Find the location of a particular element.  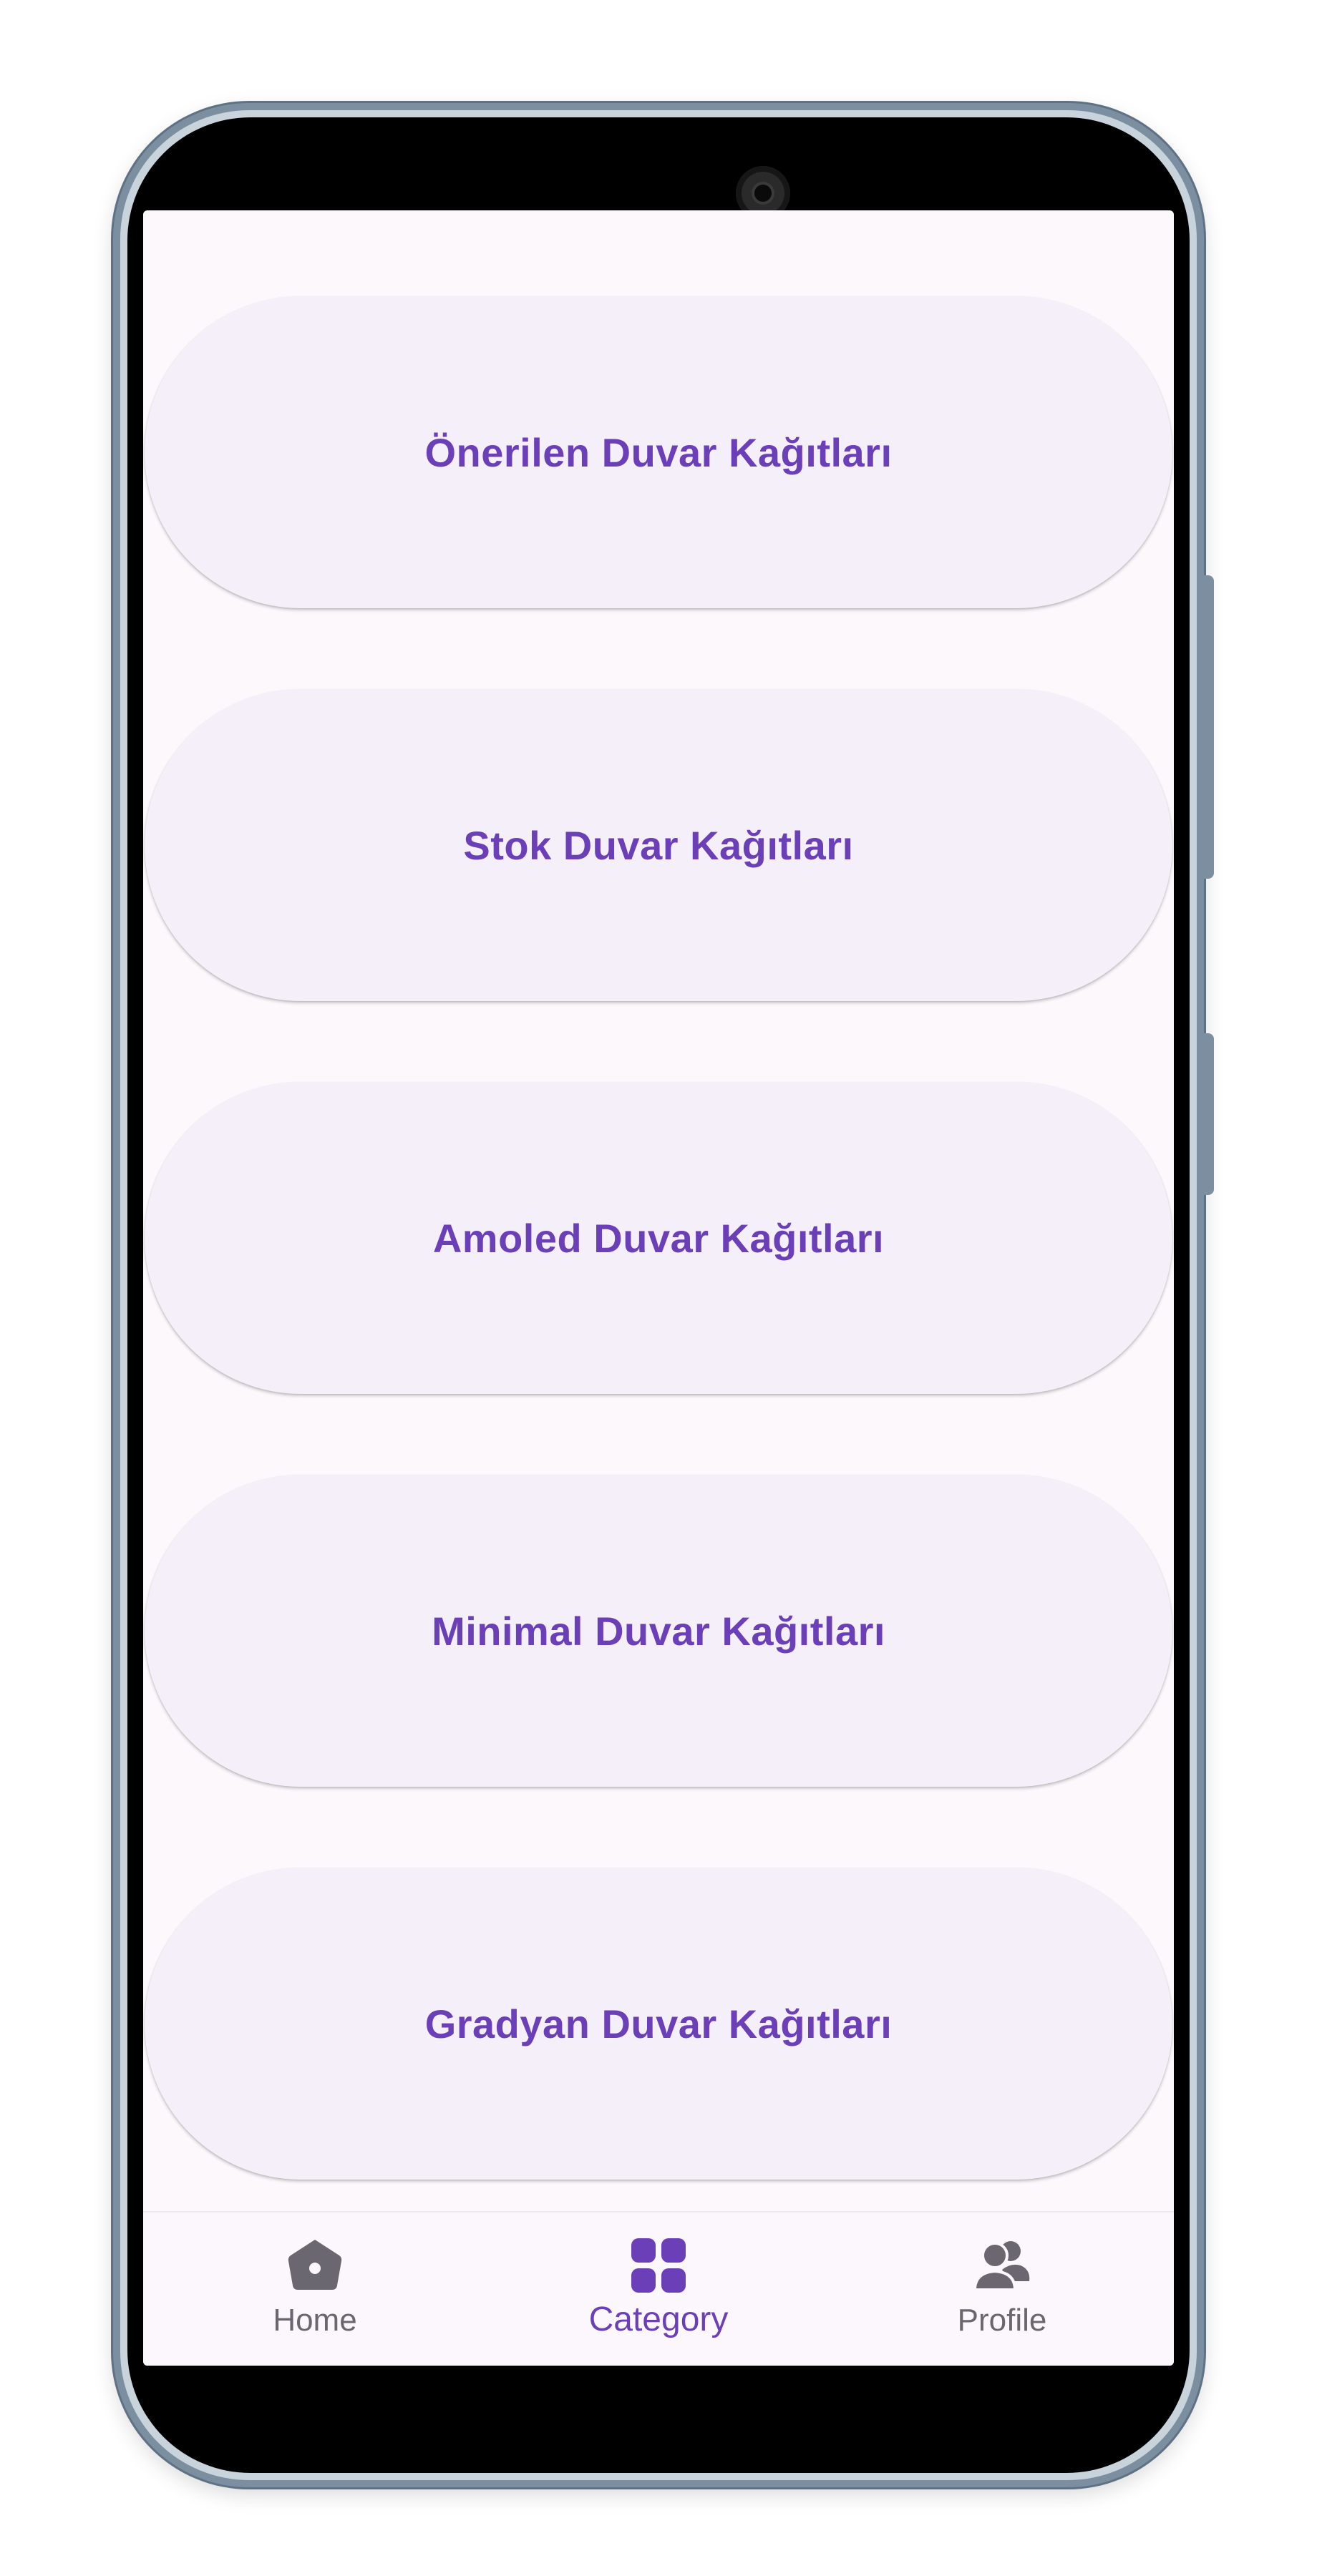

category-label: Önerilen Duvar Kağıtları is located at coordinates (658, 452).